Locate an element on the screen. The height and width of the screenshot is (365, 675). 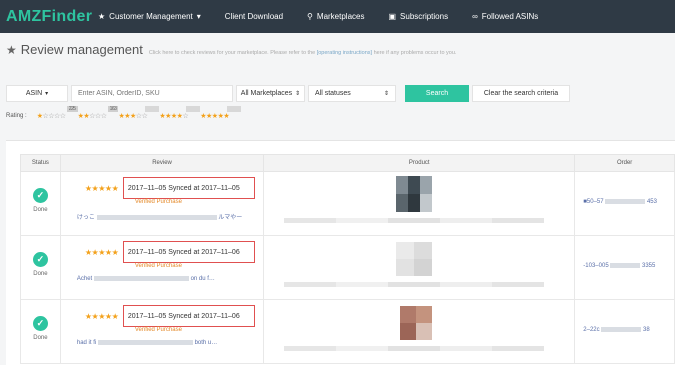
sitemap-icon: ⚲ is located at coordinates (310, 16).